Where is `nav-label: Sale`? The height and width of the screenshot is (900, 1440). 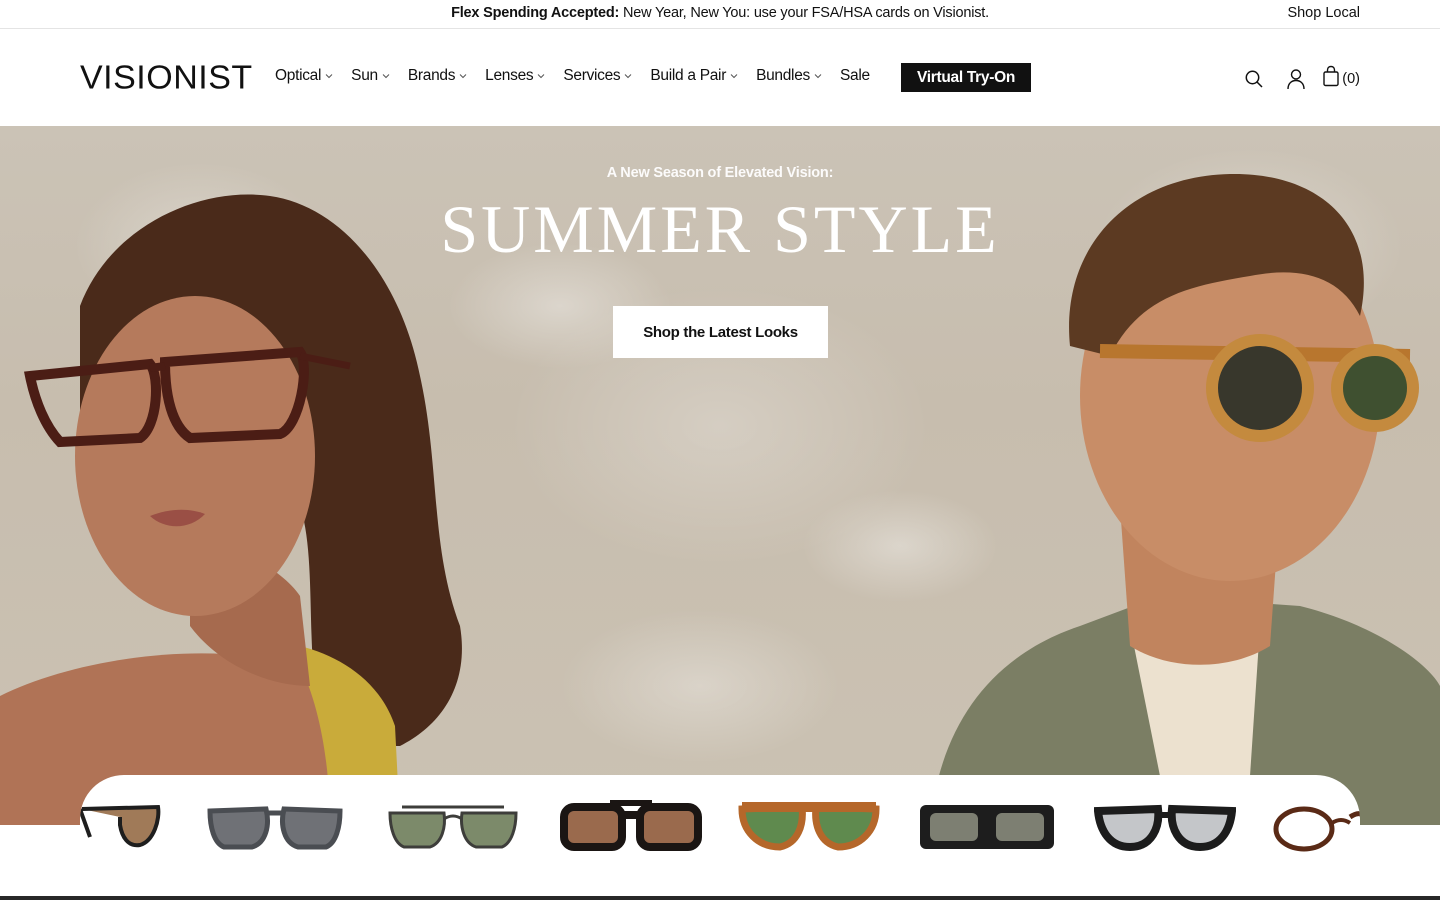
nav-label: Sale is located at coordinates (854, 75).